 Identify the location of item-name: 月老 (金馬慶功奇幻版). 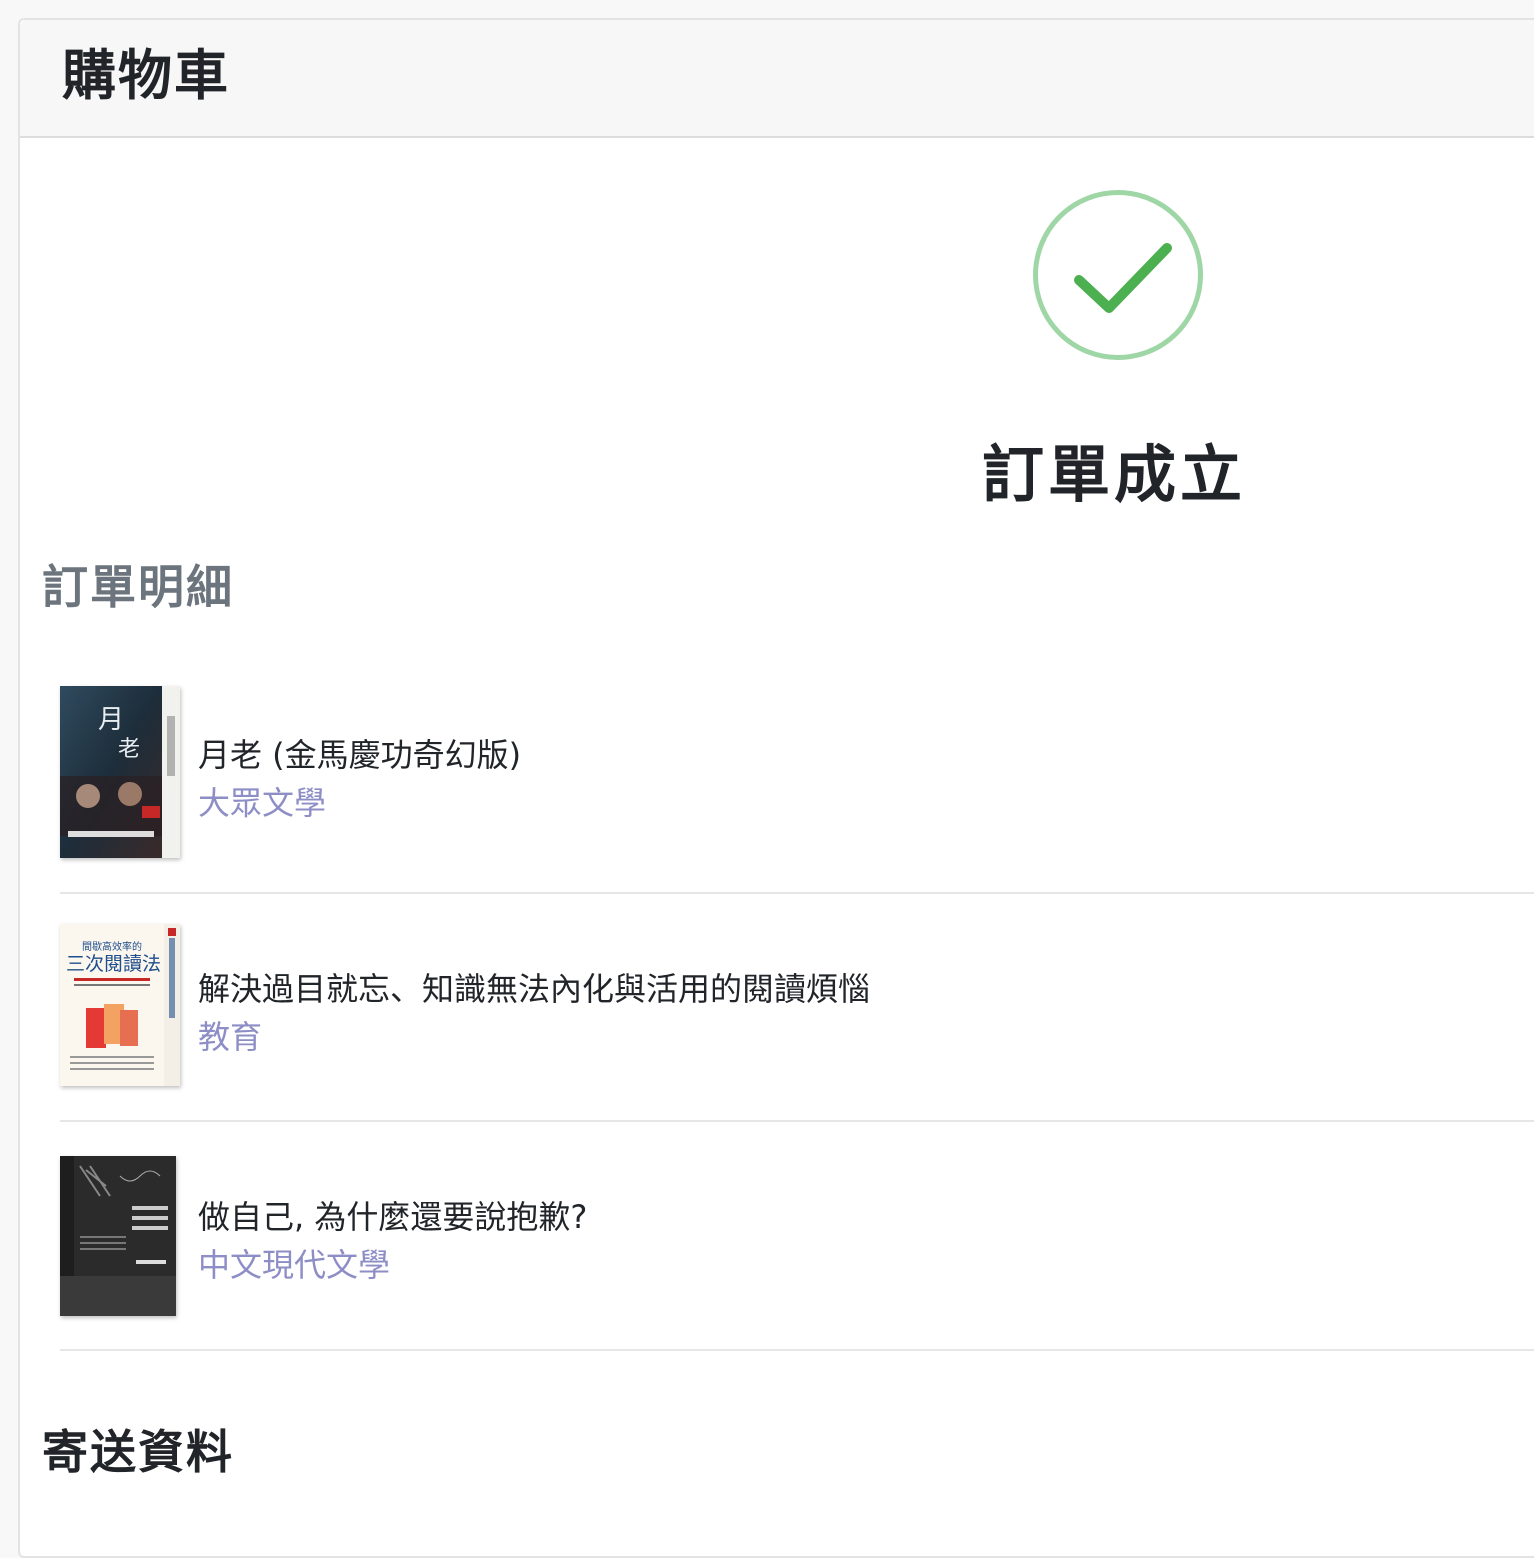
(359, 753).